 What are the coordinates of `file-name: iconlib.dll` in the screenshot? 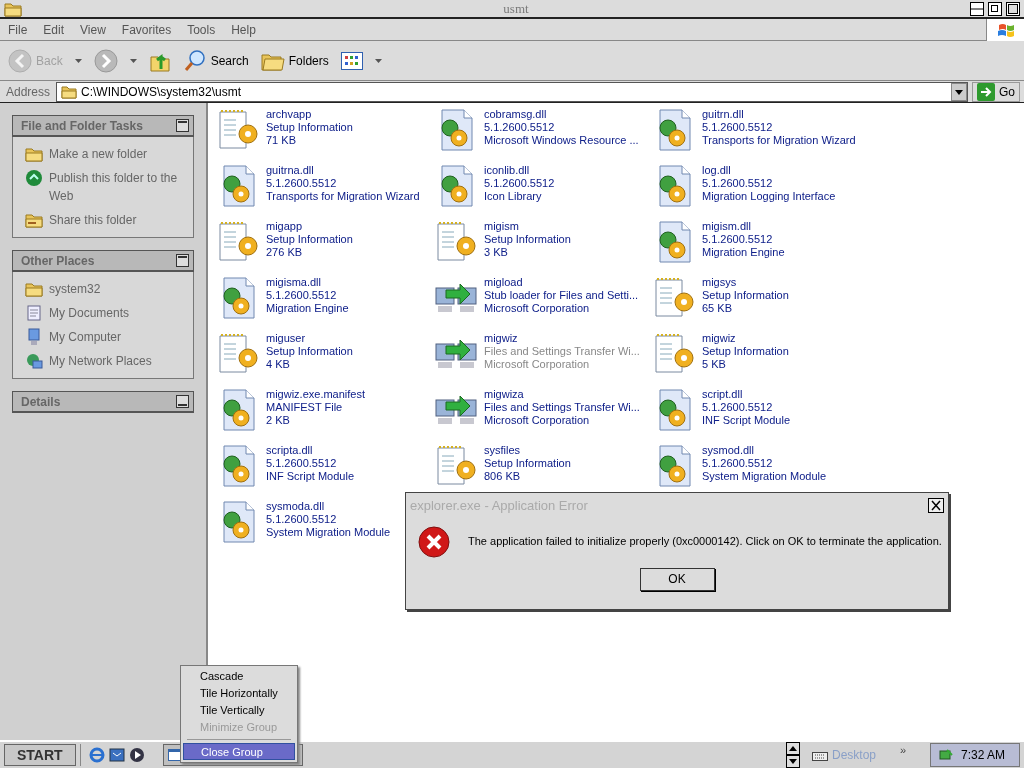 It's located at (519, 170).